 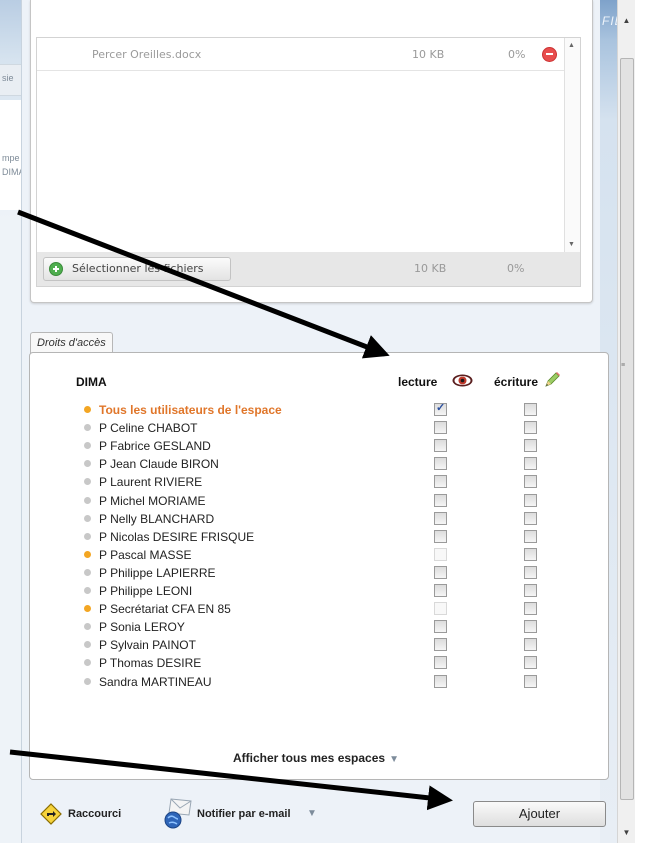 I want to click on file-row: Percer Oreilles.docx 10 KB 0%, so click(x=301, y=54).